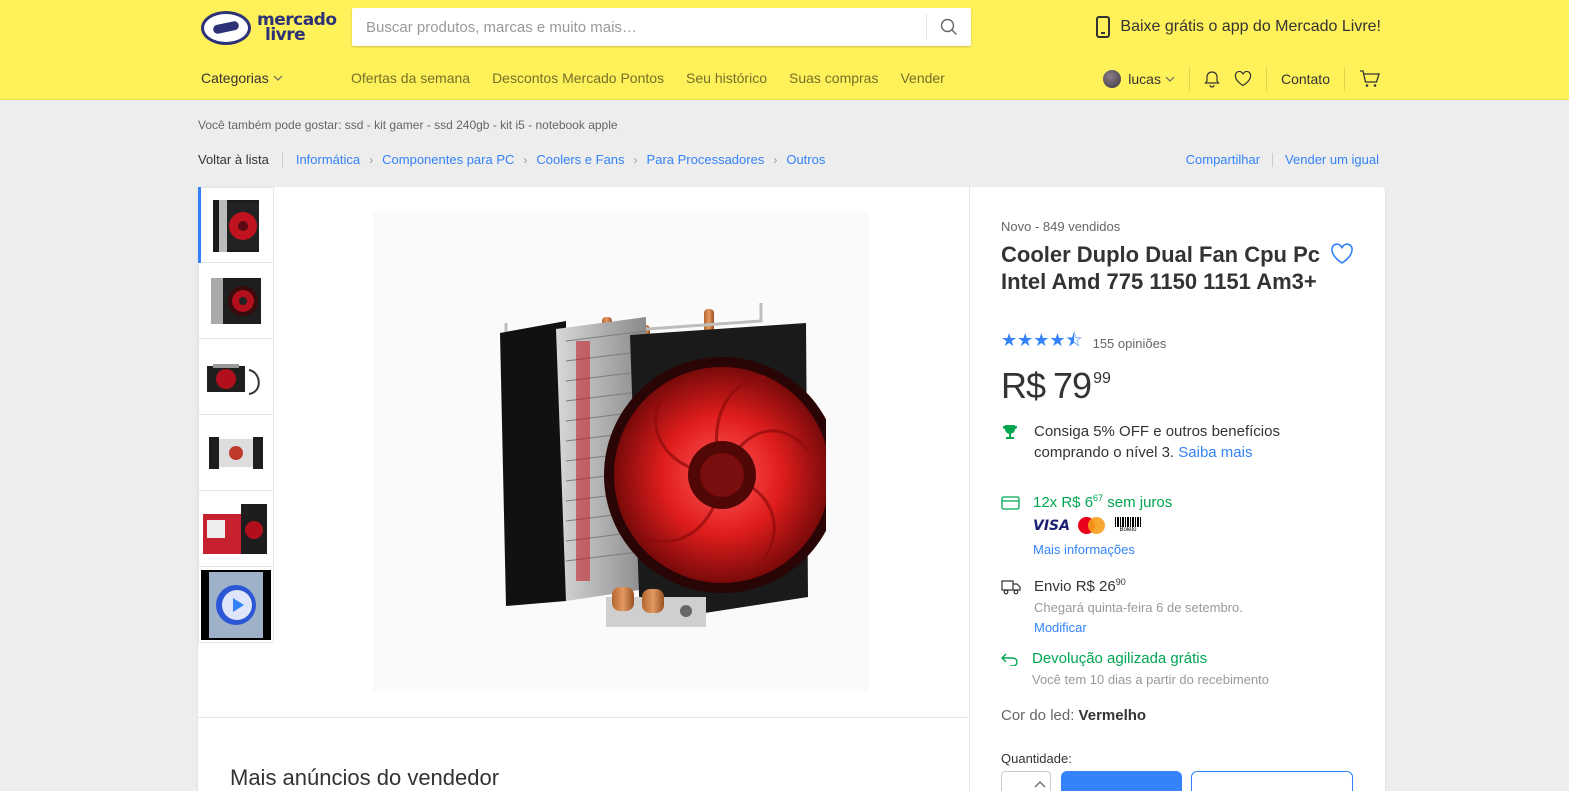 The height and width of the screenshot is (791, 1569). What do you see at coordinates (1305, 79) in the screenshot?
I see `contact-link: Contato` at bounding box center [1305, 79].